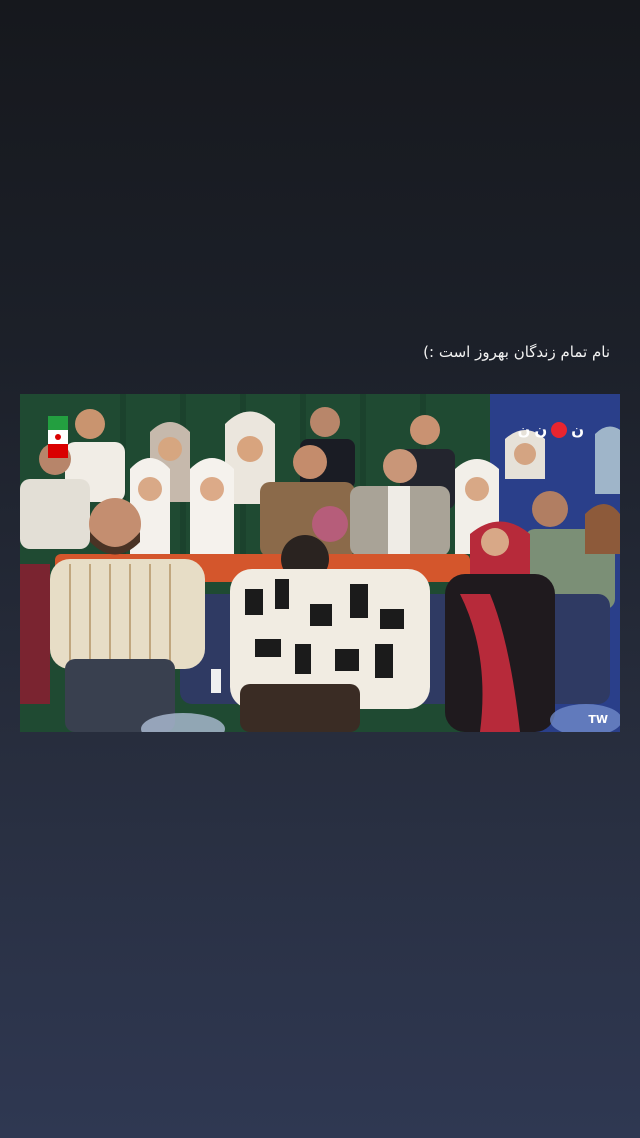 Image resolution: width=640 pixels, height=1138 pixels. I want to click on iran-flag-icon, so click(58, 438).